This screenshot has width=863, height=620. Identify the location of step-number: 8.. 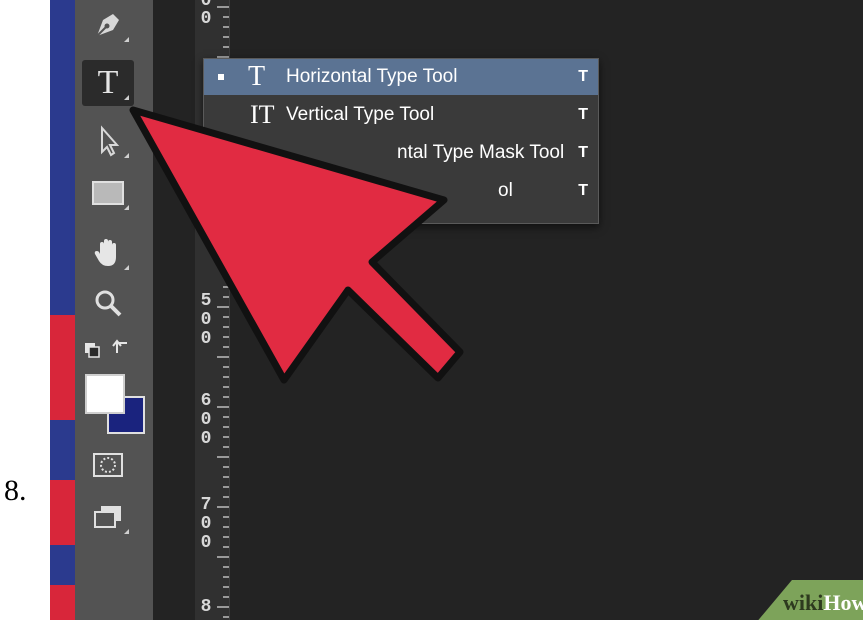
(15, 490).